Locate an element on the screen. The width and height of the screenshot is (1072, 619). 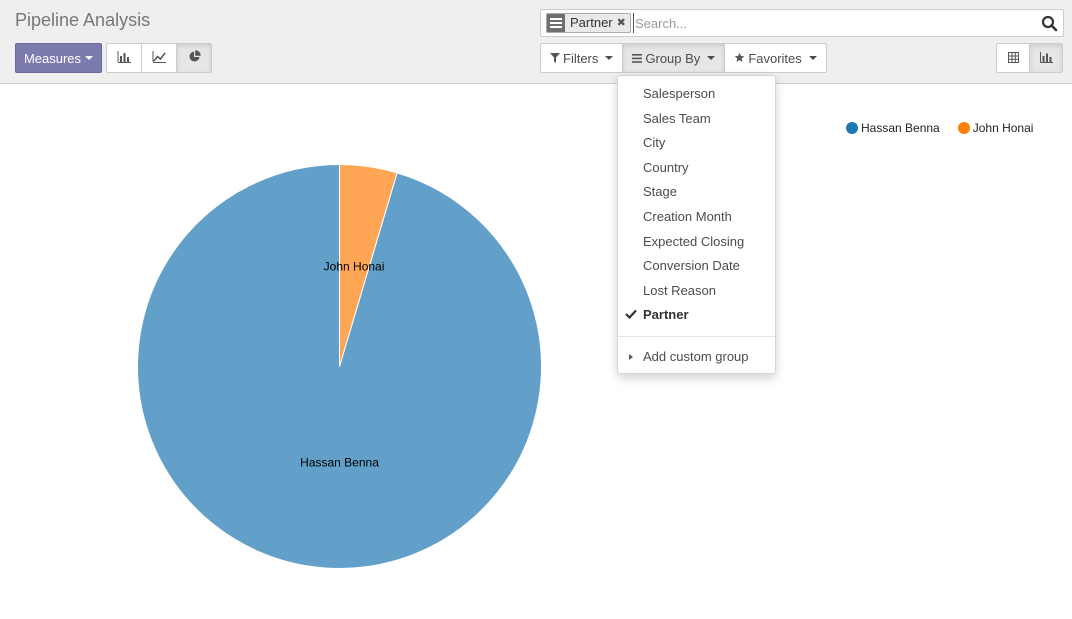
favorites-button: Favorites is located at coordinates (775, 58).